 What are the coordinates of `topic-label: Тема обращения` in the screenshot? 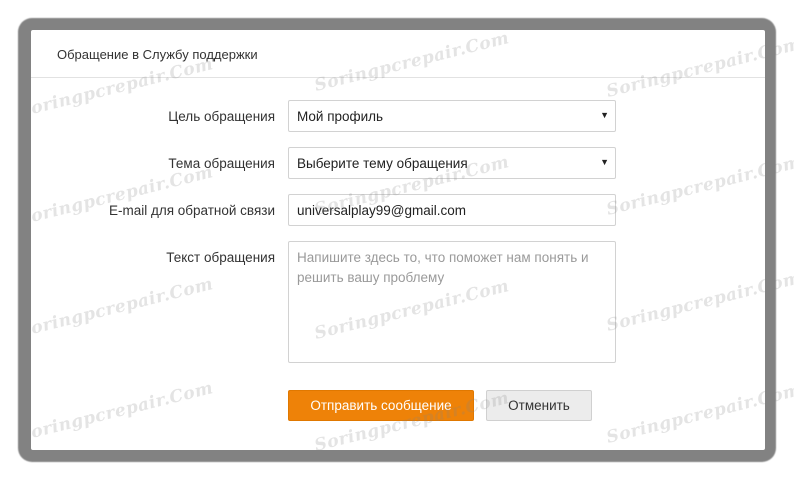 It's located at (221, 163).